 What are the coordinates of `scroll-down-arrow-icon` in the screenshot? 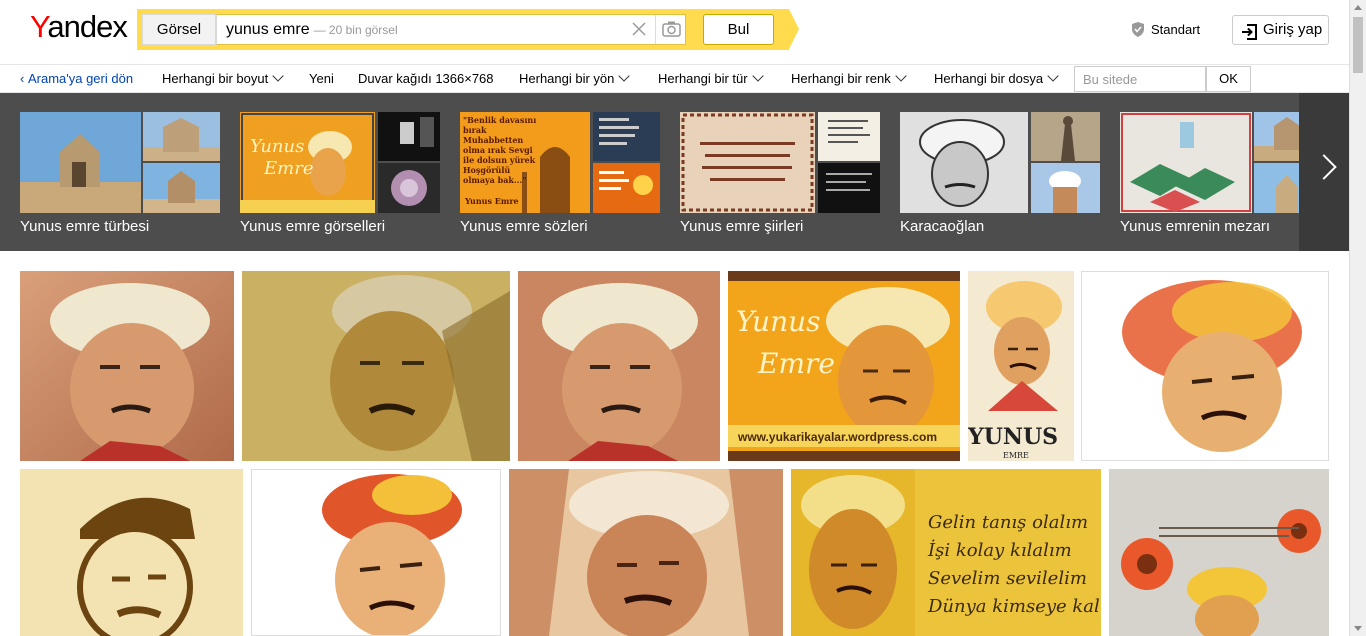 It's located at (1358, 628).